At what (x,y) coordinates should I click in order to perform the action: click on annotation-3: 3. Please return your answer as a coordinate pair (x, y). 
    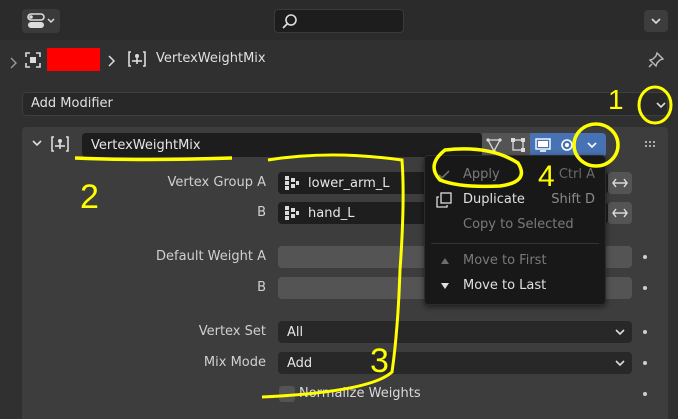
    Looking at the image, I should click on (379, 361).